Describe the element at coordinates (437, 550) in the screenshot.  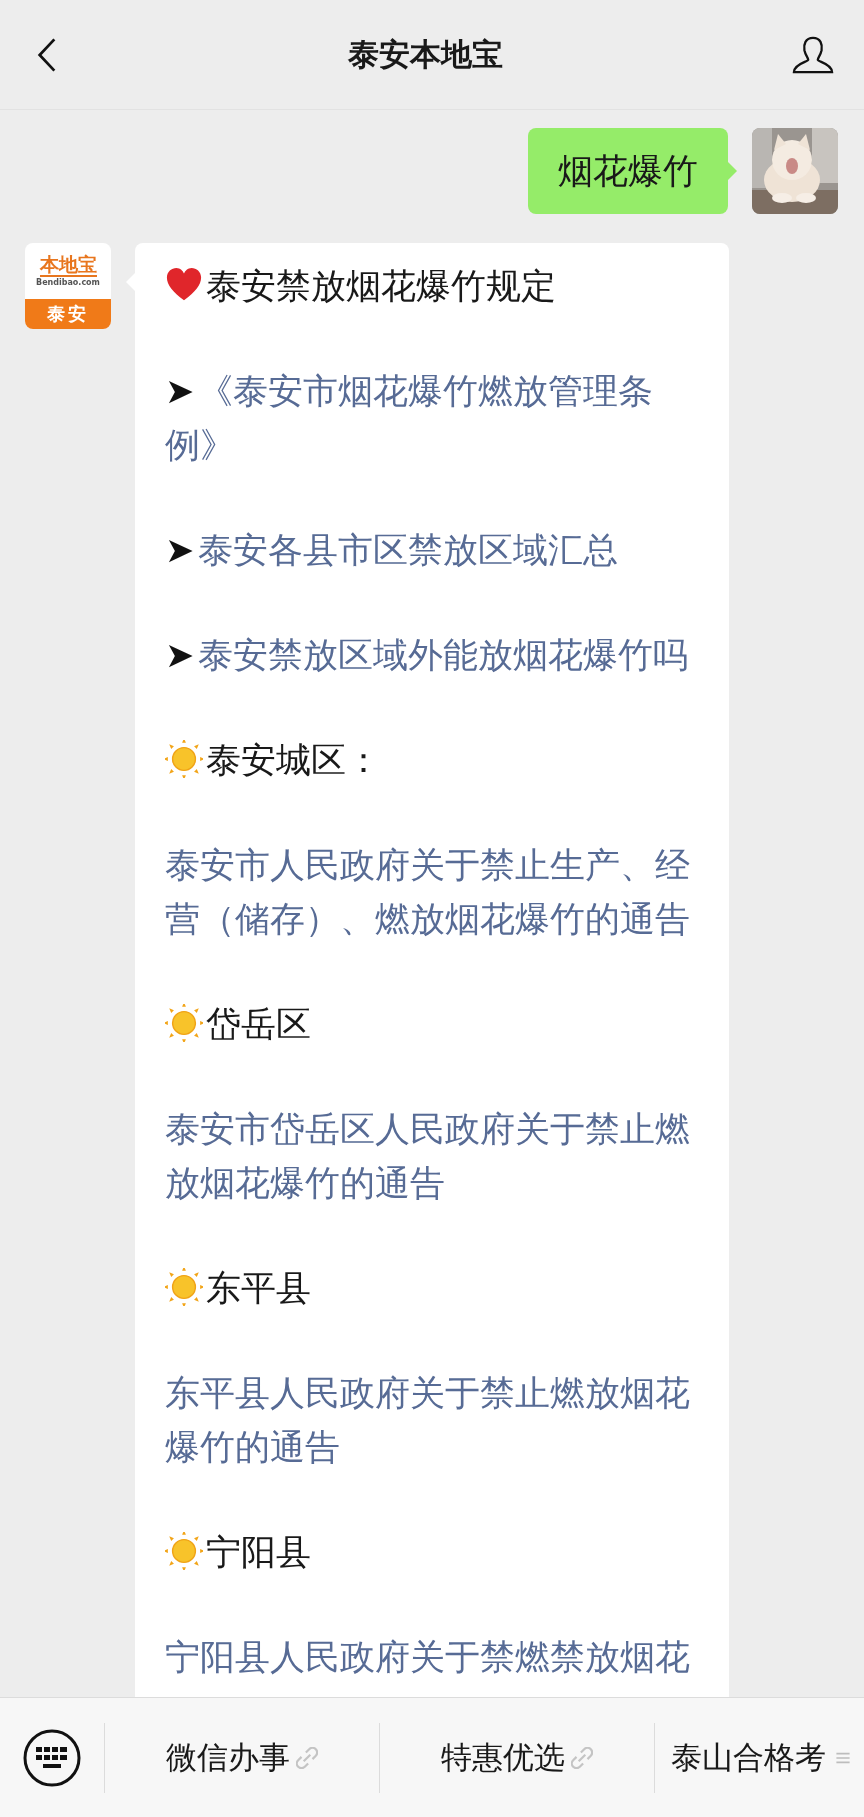
I see `article-link: ➤泰安各县市区禁放区域汇总` at that location.